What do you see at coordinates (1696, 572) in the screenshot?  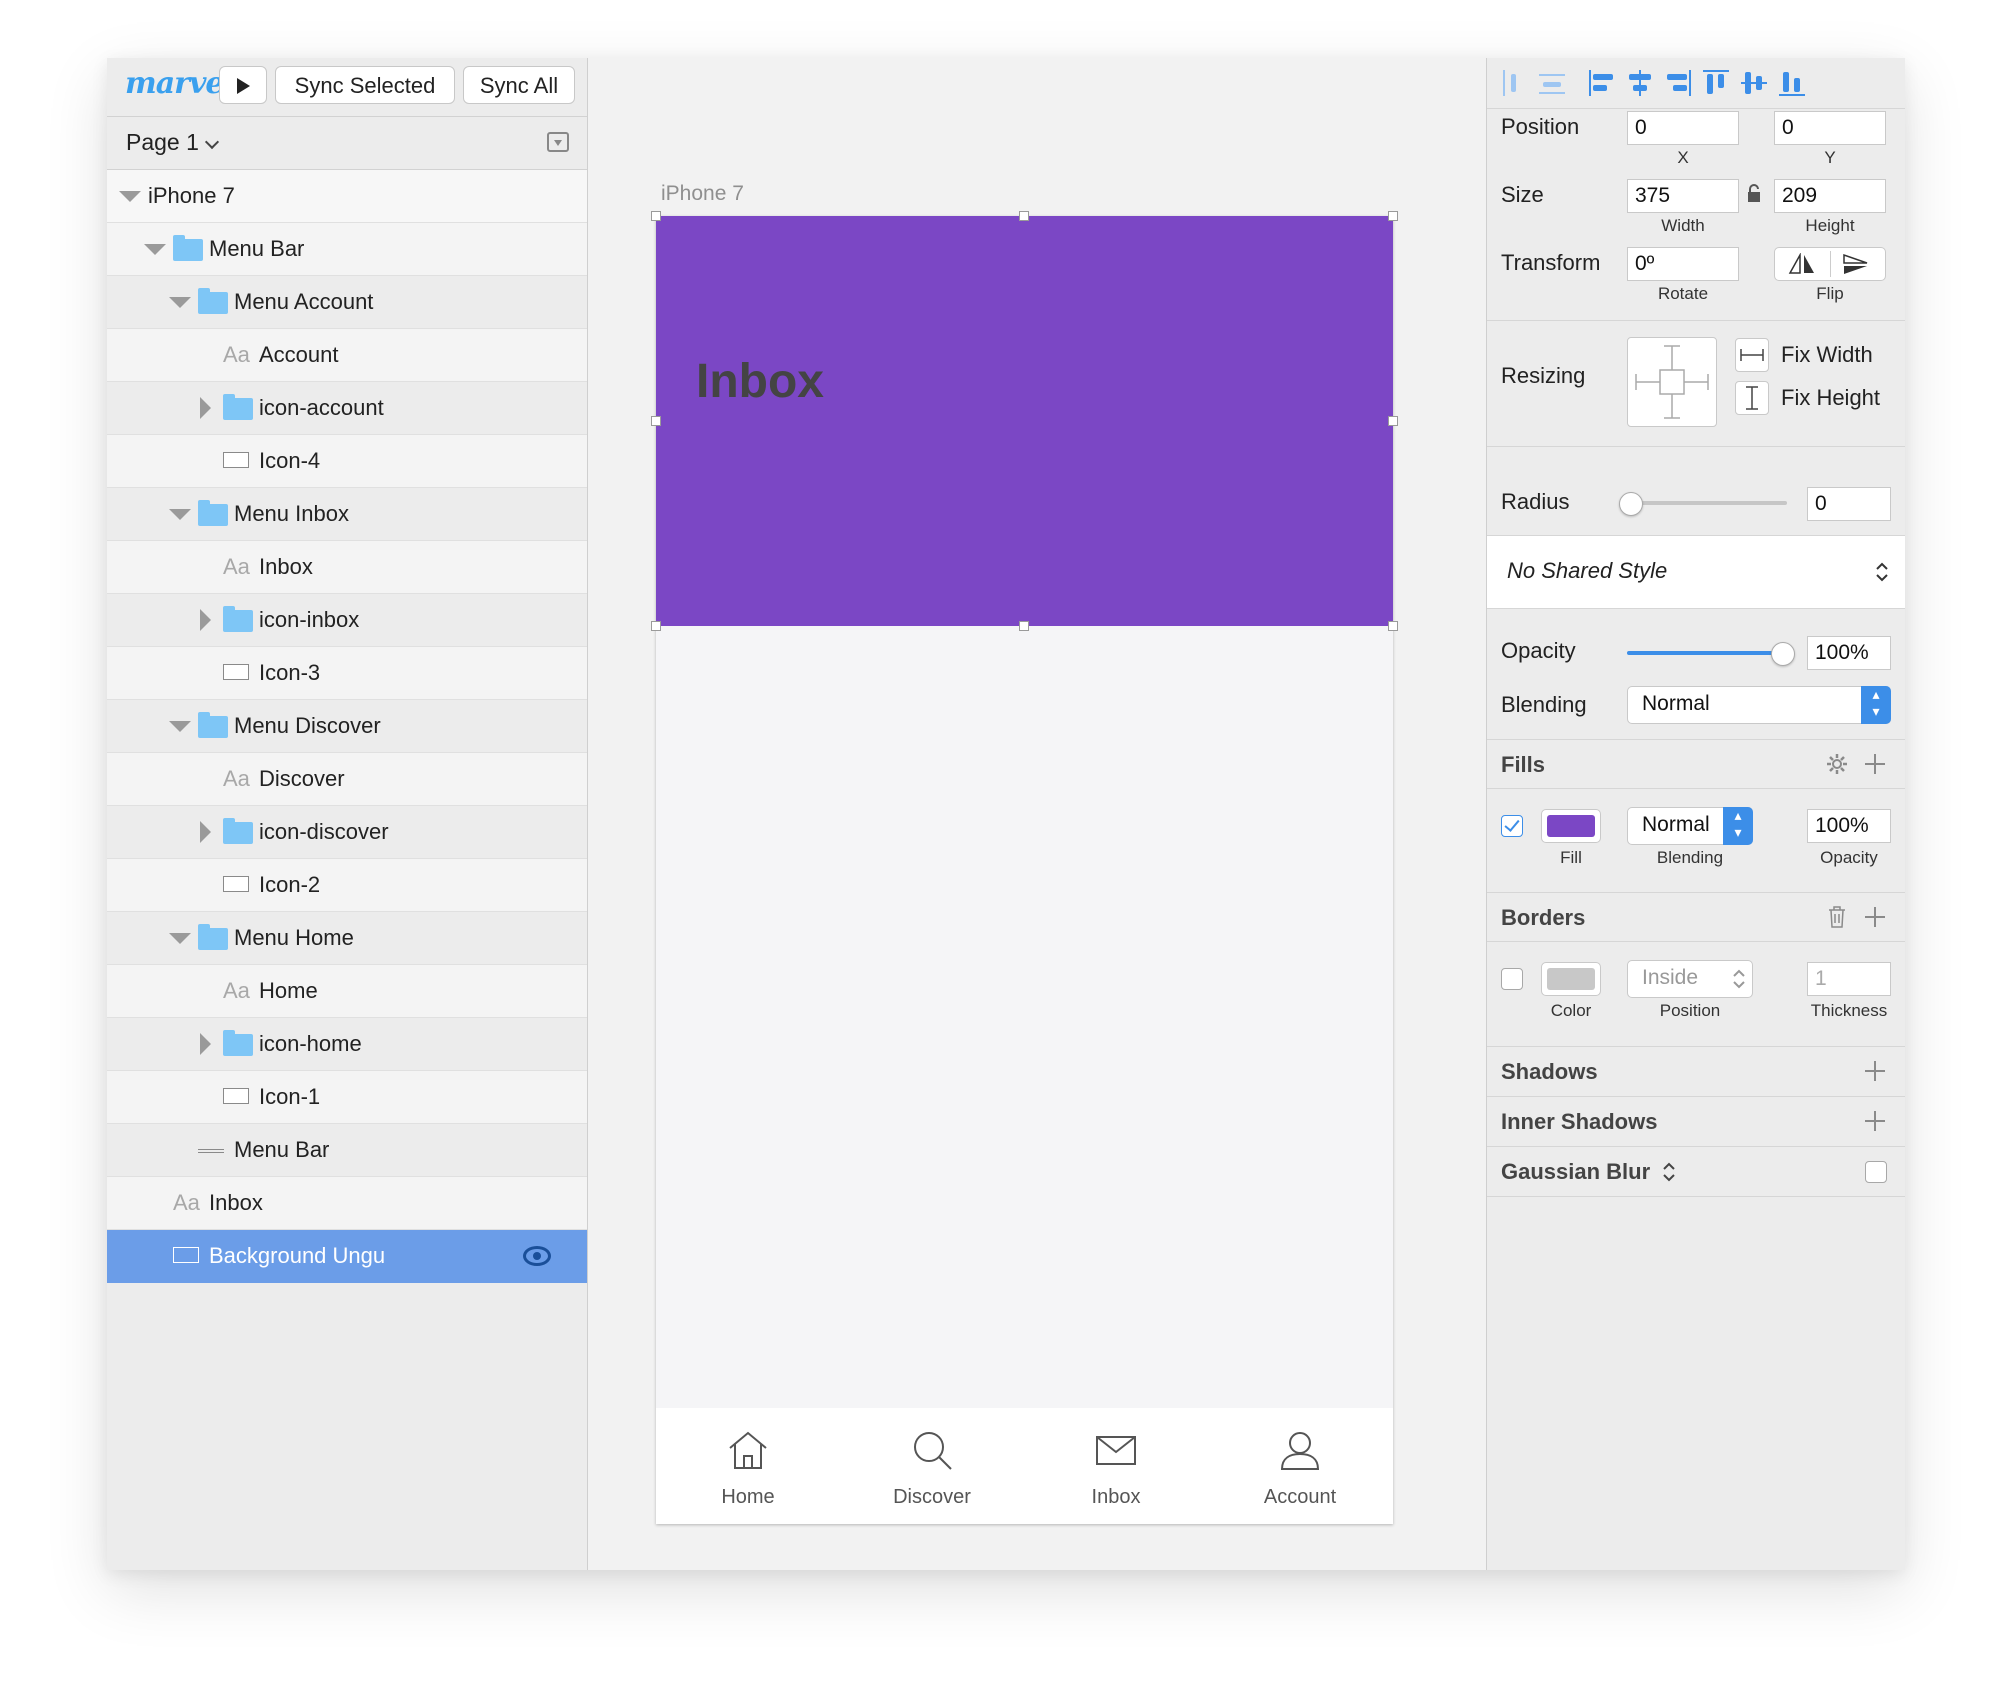 I see `shared-style-selector: No Shared Style` at bounding box center [1696, 572].